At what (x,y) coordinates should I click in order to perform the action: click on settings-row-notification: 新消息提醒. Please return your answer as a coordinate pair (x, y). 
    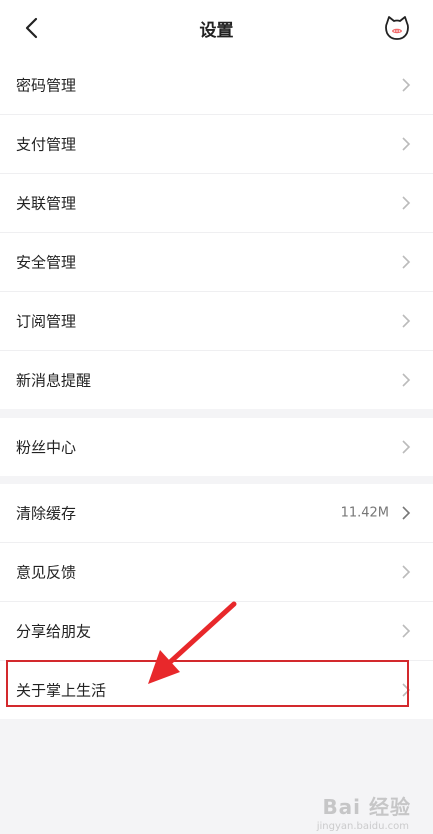
    Looking at the image, I should click on (216, 380).